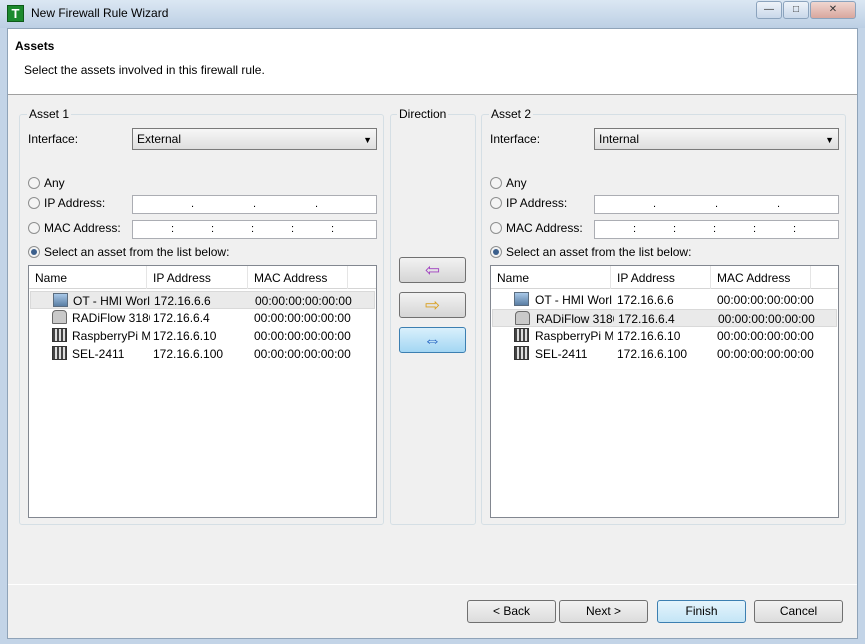 The height and width of the screenshot is (644, 865). I want to click on asset2-radio-any, so click(496, 183).